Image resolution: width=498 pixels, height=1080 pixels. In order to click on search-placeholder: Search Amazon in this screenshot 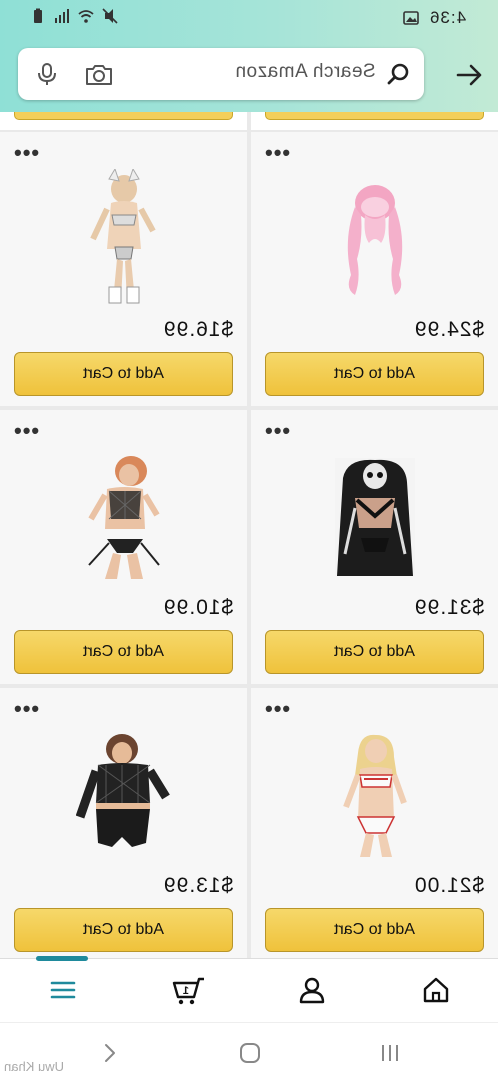, I will do `click(305, 71)`.